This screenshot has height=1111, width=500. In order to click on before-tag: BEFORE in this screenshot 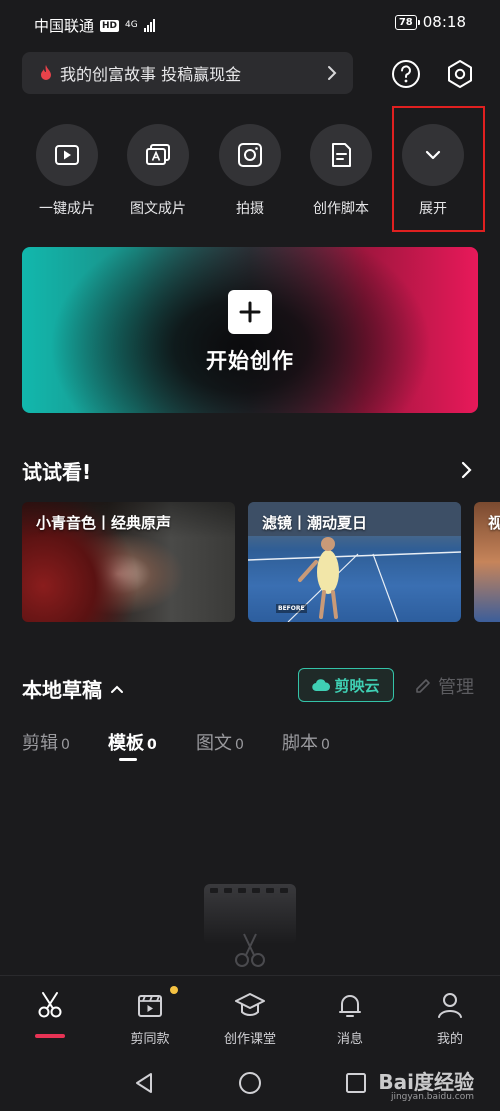, I will do `click(291, 608)`.